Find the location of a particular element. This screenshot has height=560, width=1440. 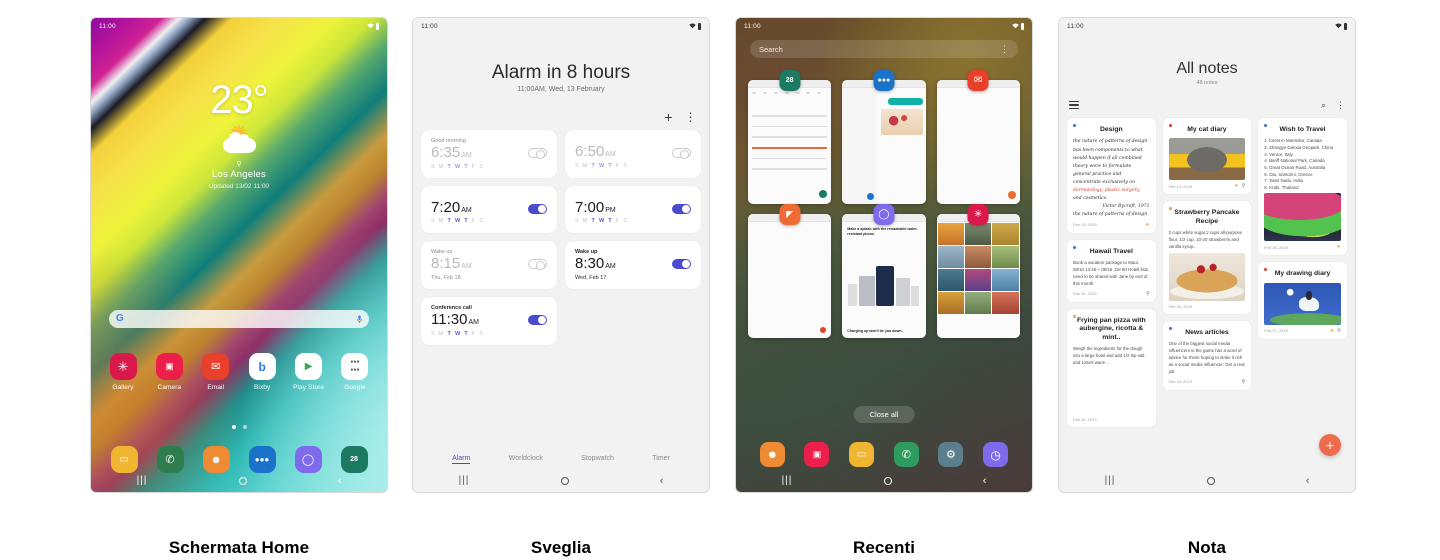

microphone-icon is located at coordinates (359, 319).